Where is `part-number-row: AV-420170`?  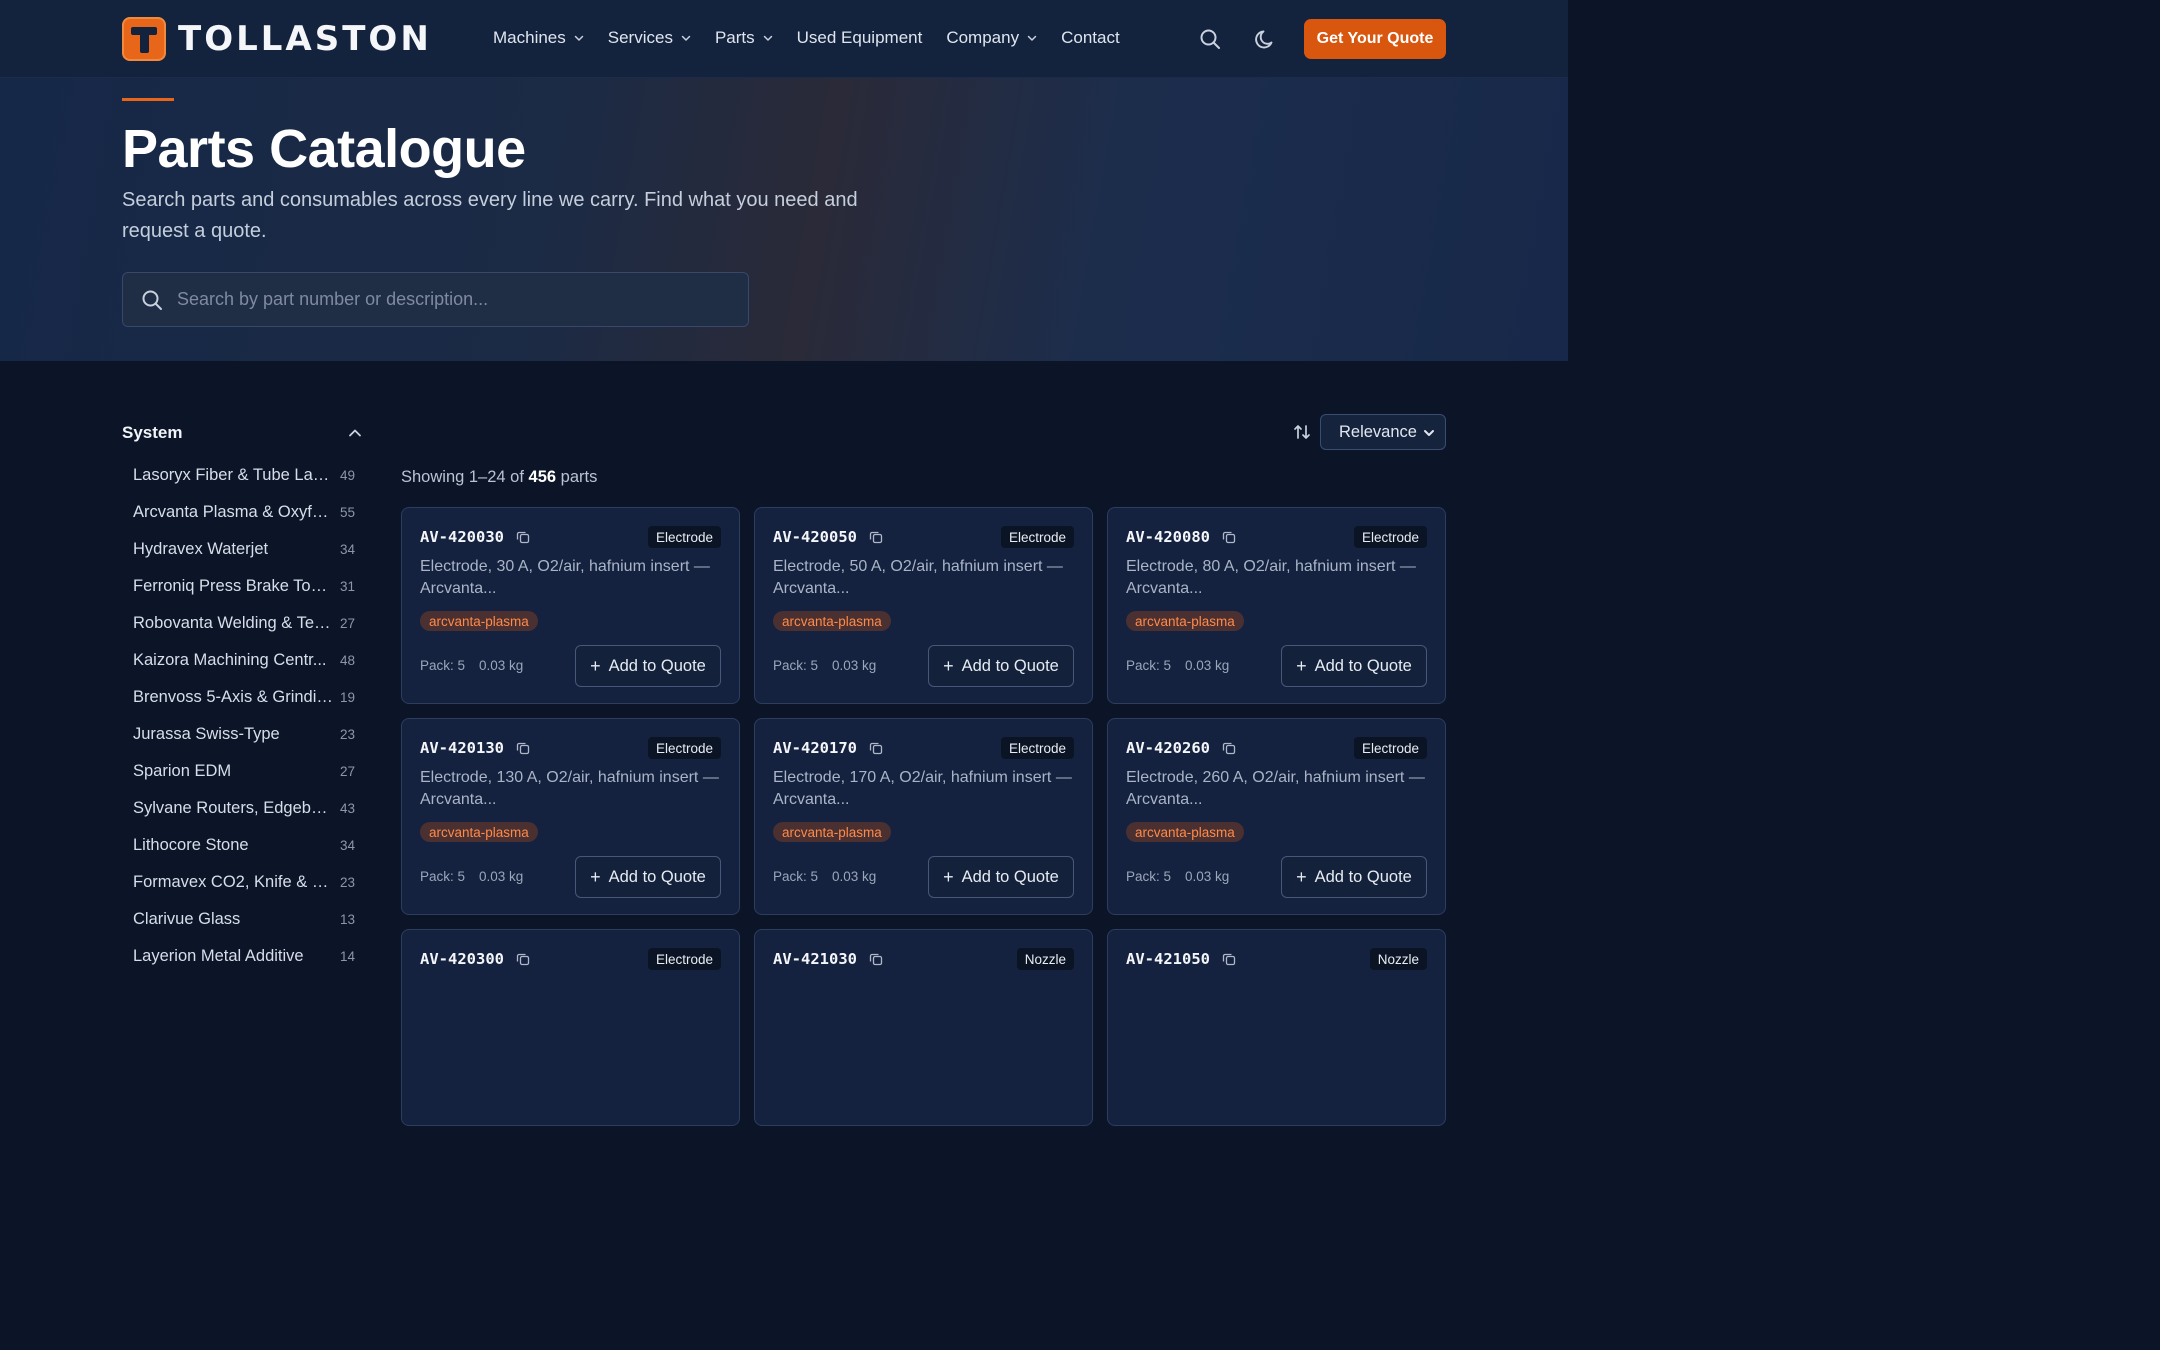 part-number-row: AV-420170 is located at coordinates (828, 748).